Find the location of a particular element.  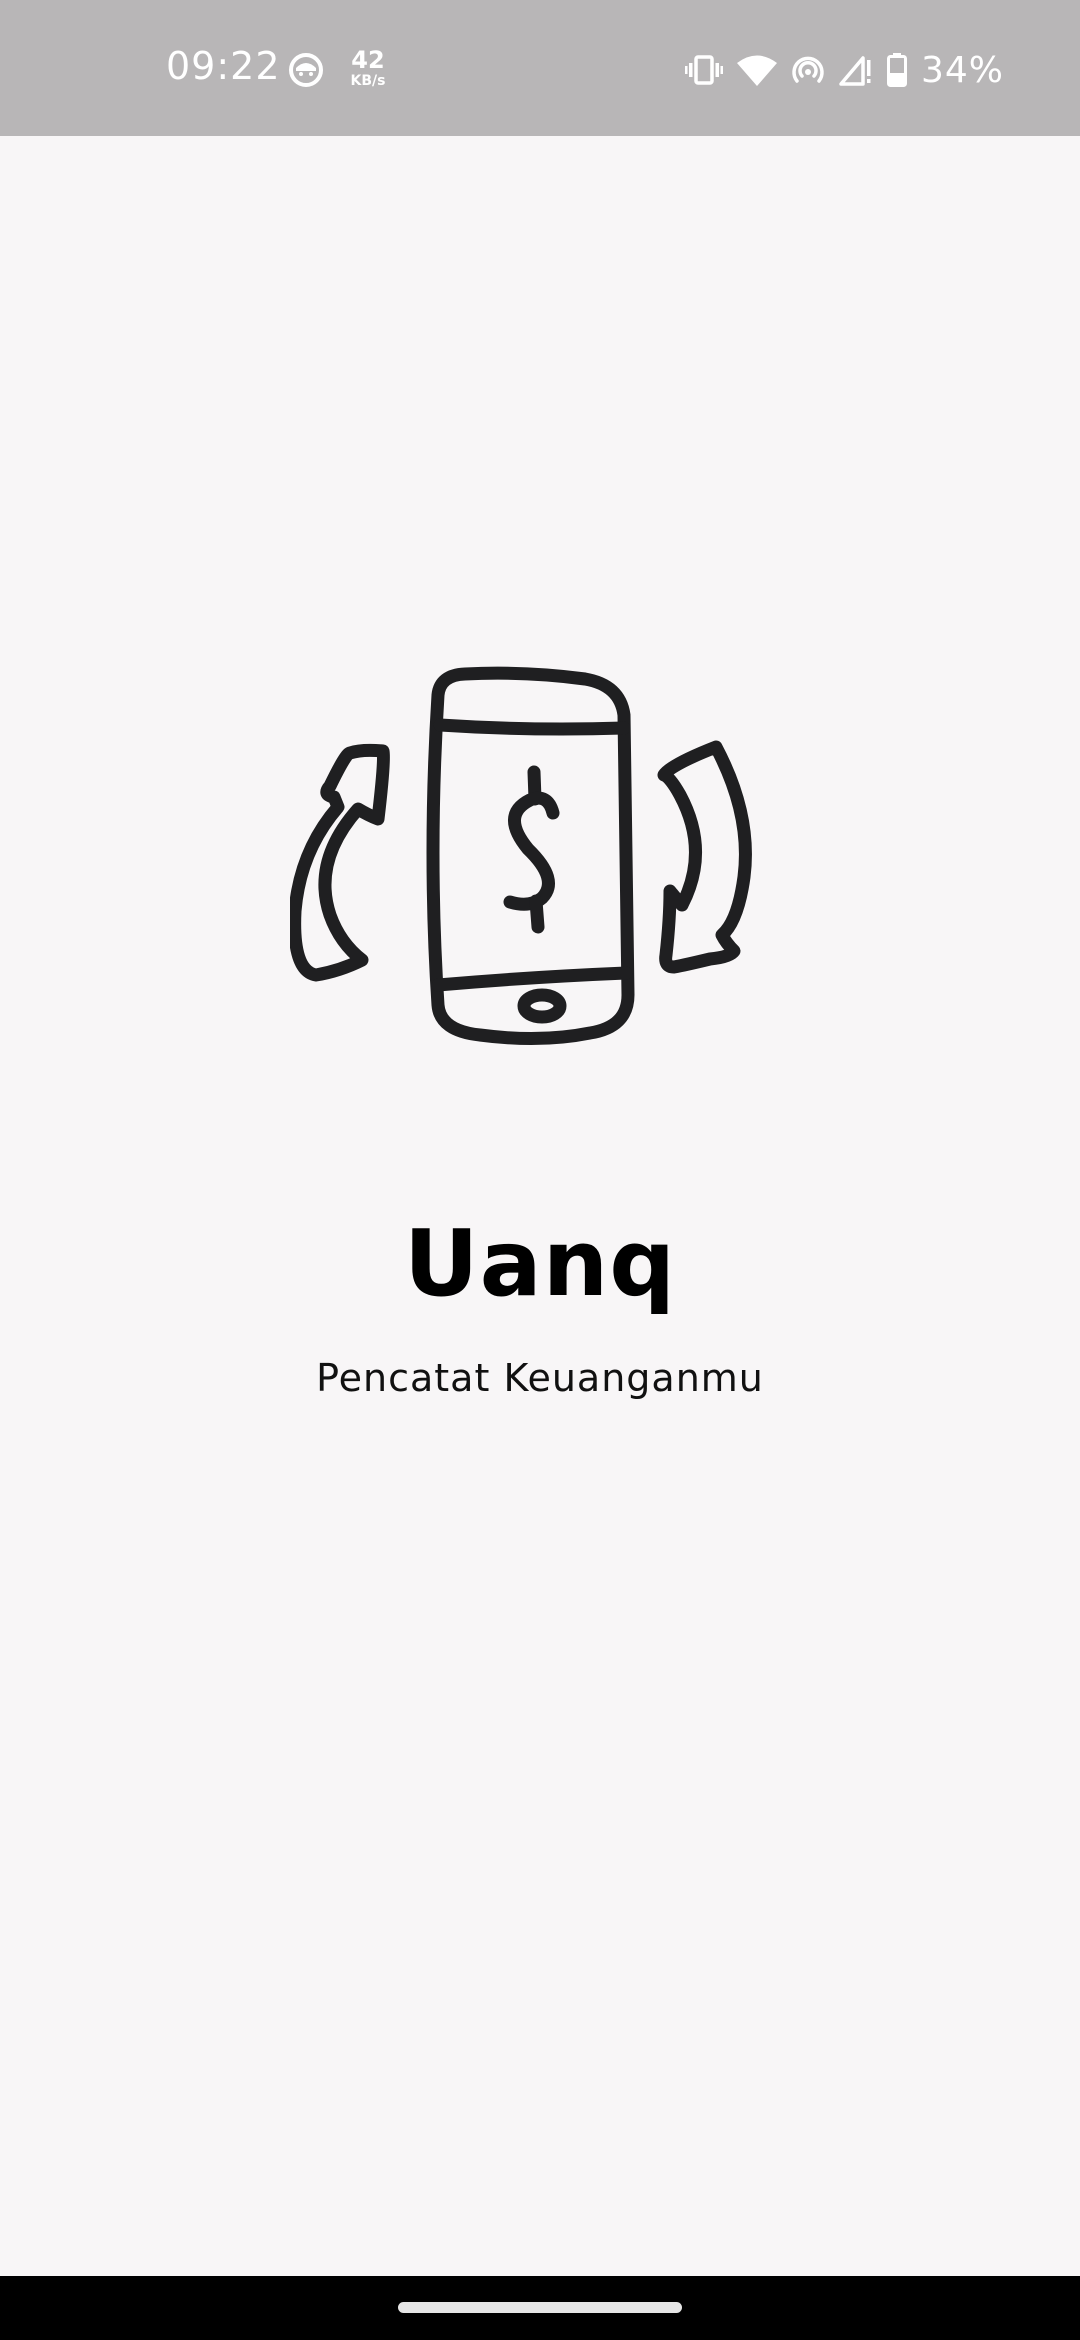

cell-signal-icon is located at coordinates (855, 71).